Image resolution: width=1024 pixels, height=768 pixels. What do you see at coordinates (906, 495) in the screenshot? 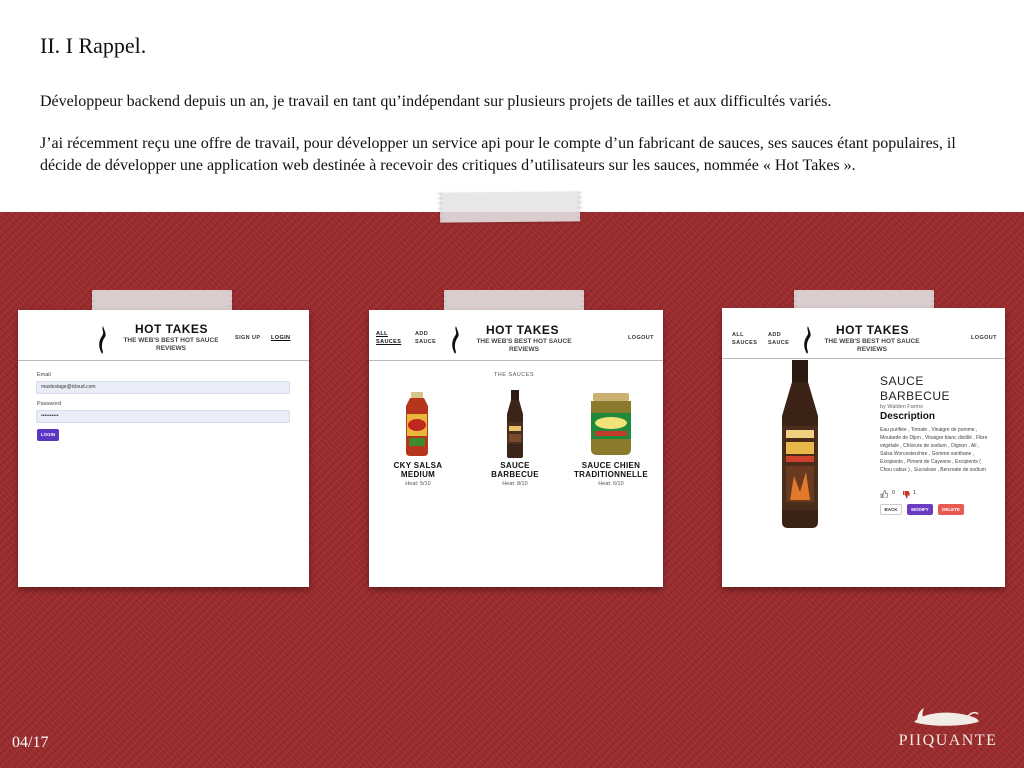
I see `thumbs-down-icon` at bounding box center [906, 495].